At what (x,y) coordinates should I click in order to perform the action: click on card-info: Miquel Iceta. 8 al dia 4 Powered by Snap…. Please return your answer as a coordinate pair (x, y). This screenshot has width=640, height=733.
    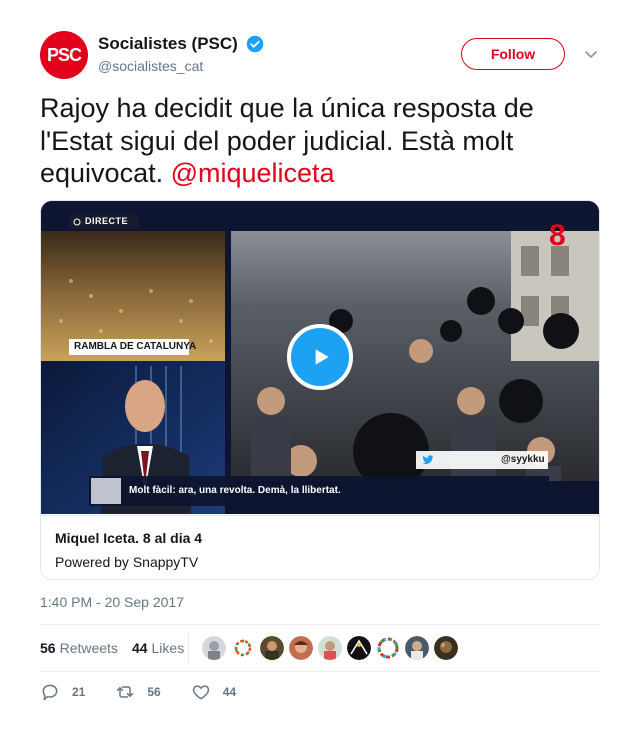
    Looking at the image, I should click on (320, 547).